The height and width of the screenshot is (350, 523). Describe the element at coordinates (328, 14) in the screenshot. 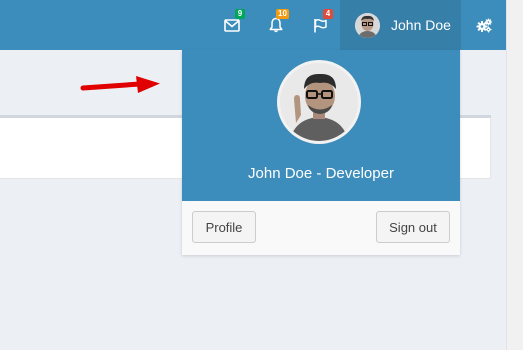

I see `tasks-badge: 4` at that location.